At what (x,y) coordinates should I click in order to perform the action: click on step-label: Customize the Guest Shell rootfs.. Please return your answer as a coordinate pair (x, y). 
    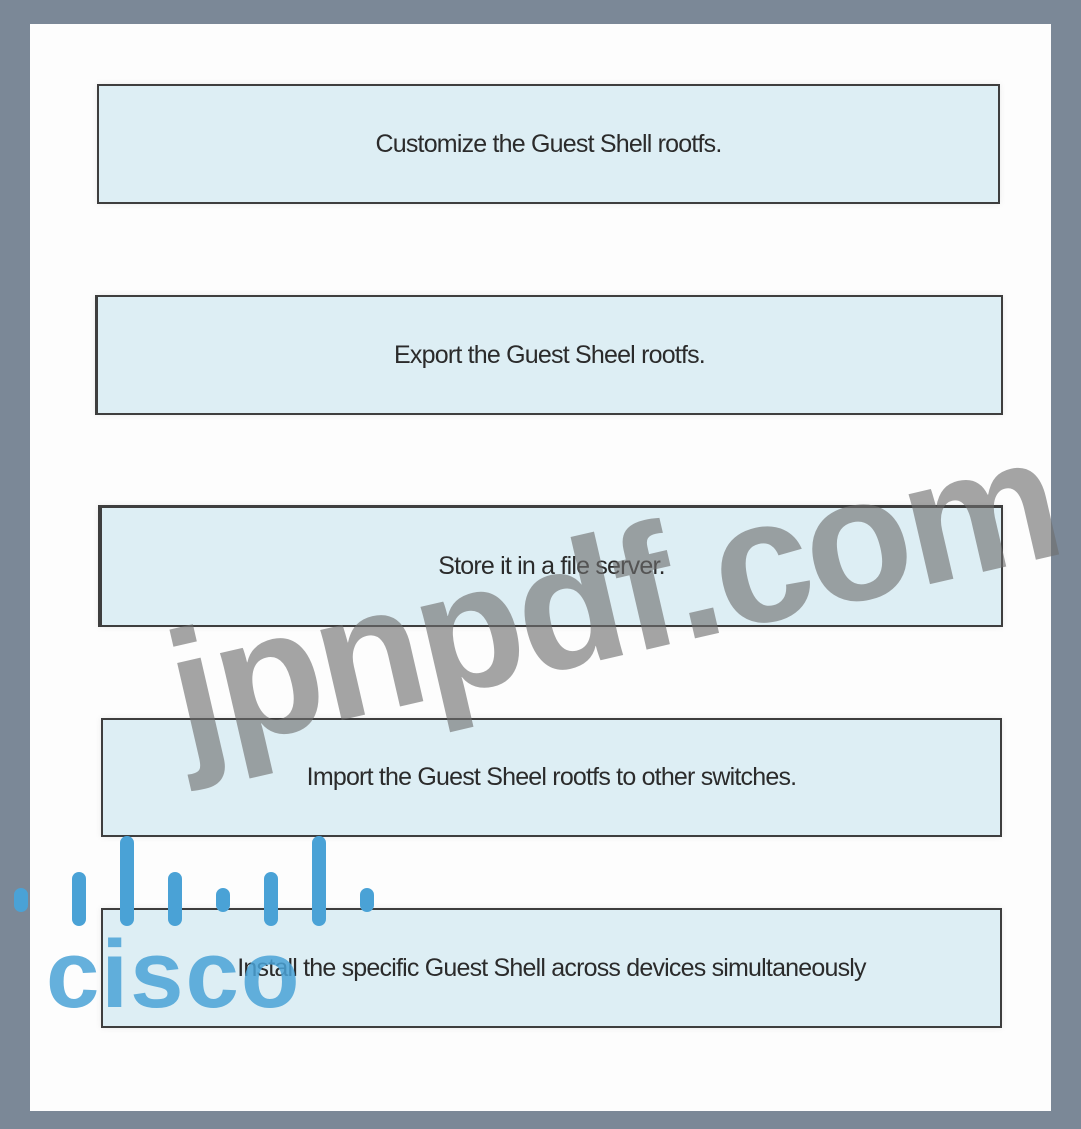
    Looking at the image, I should click on (549, 143).